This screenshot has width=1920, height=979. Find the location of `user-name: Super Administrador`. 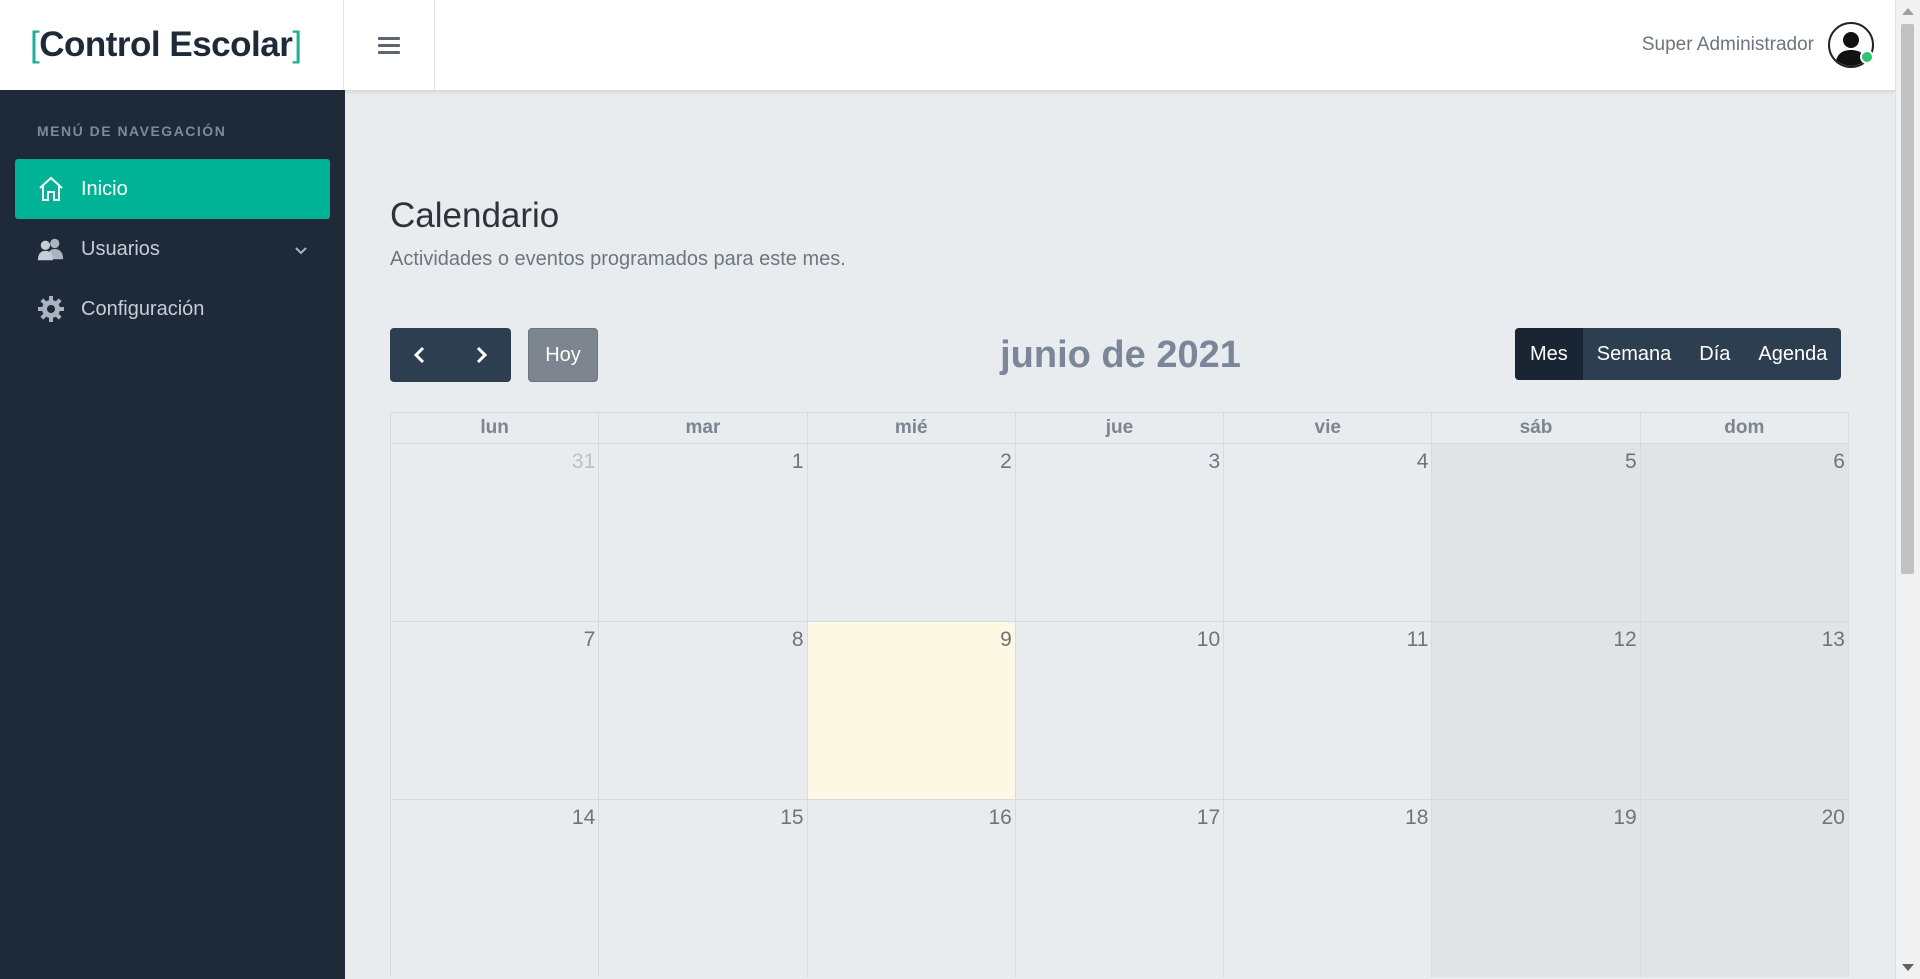

user-name: Super Administrador is located at coordinates (1727, 44).